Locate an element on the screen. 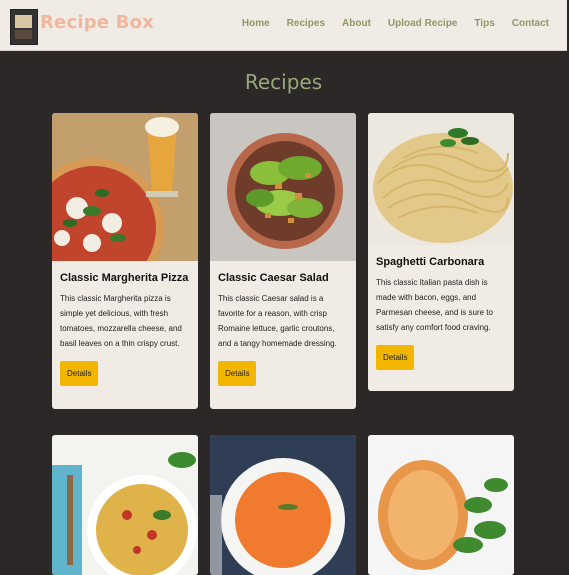 Image resolution: width=569 pixels, height=575 pixels. page-title: Recipes is located at coordinates (283, 82).